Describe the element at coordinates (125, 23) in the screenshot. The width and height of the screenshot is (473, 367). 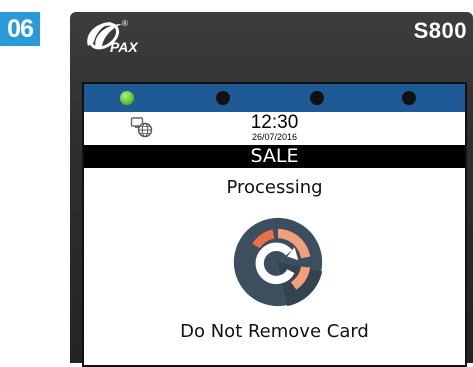
I see `registered-mark: ®` at that location.